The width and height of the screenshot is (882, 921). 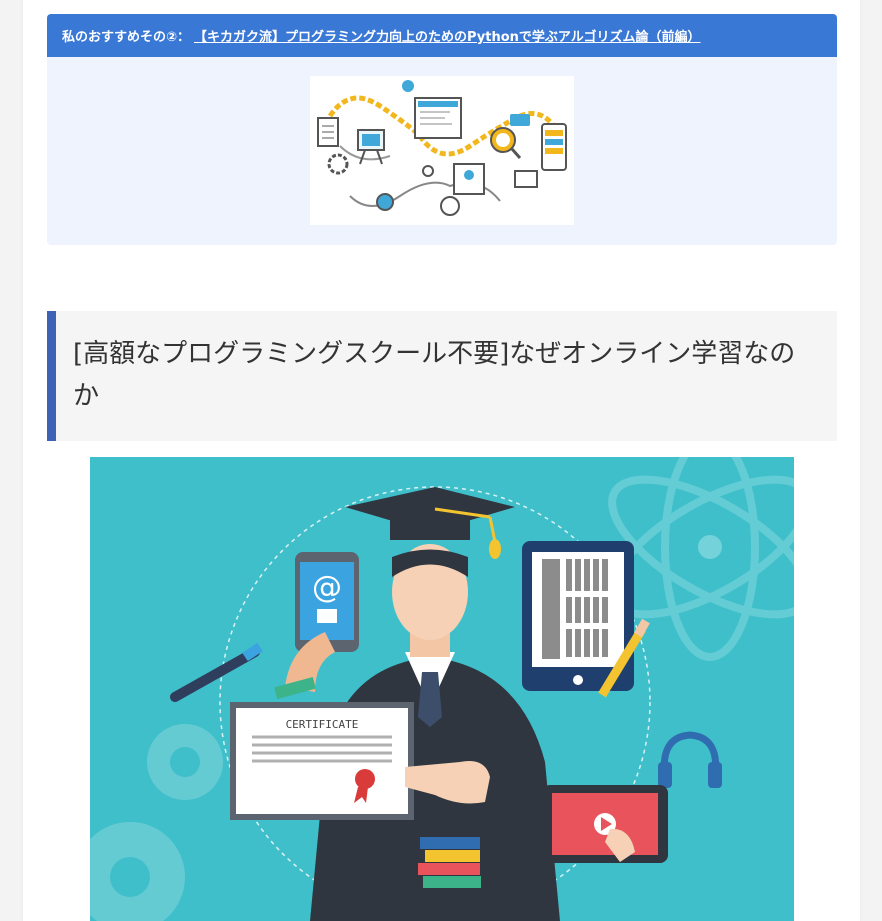 I want to click on recommend-thumbnail, so click(x=442, y=150).